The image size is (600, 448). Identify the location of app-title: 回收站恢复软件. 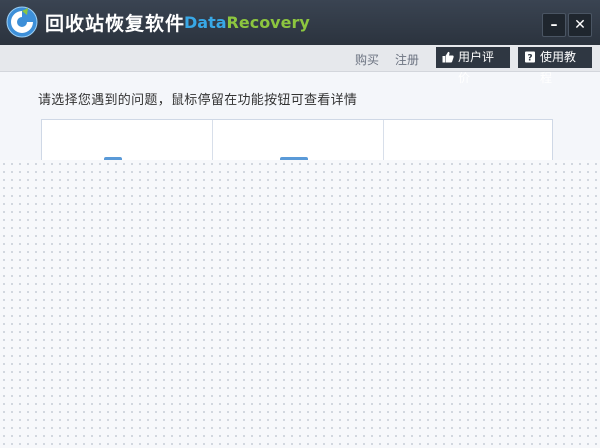
(115, 24).